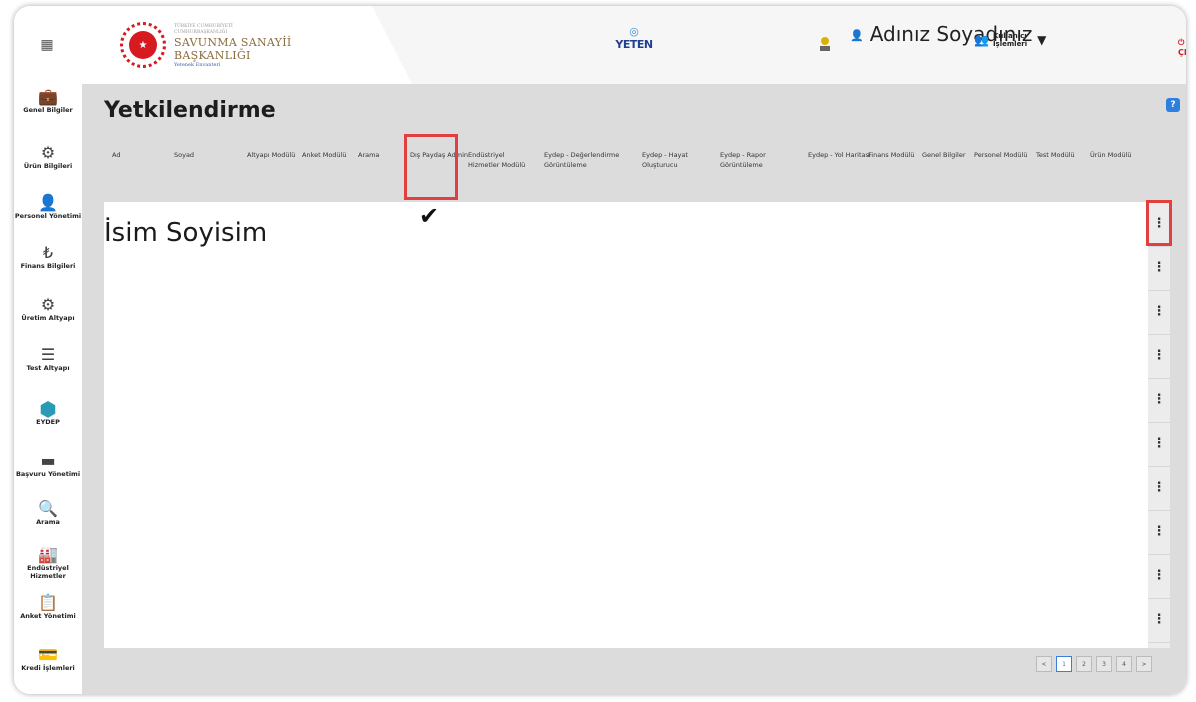 The image size is (1196, 702). I want to click on user-ops-label-2: İşlemleri, so click(1010, 44).